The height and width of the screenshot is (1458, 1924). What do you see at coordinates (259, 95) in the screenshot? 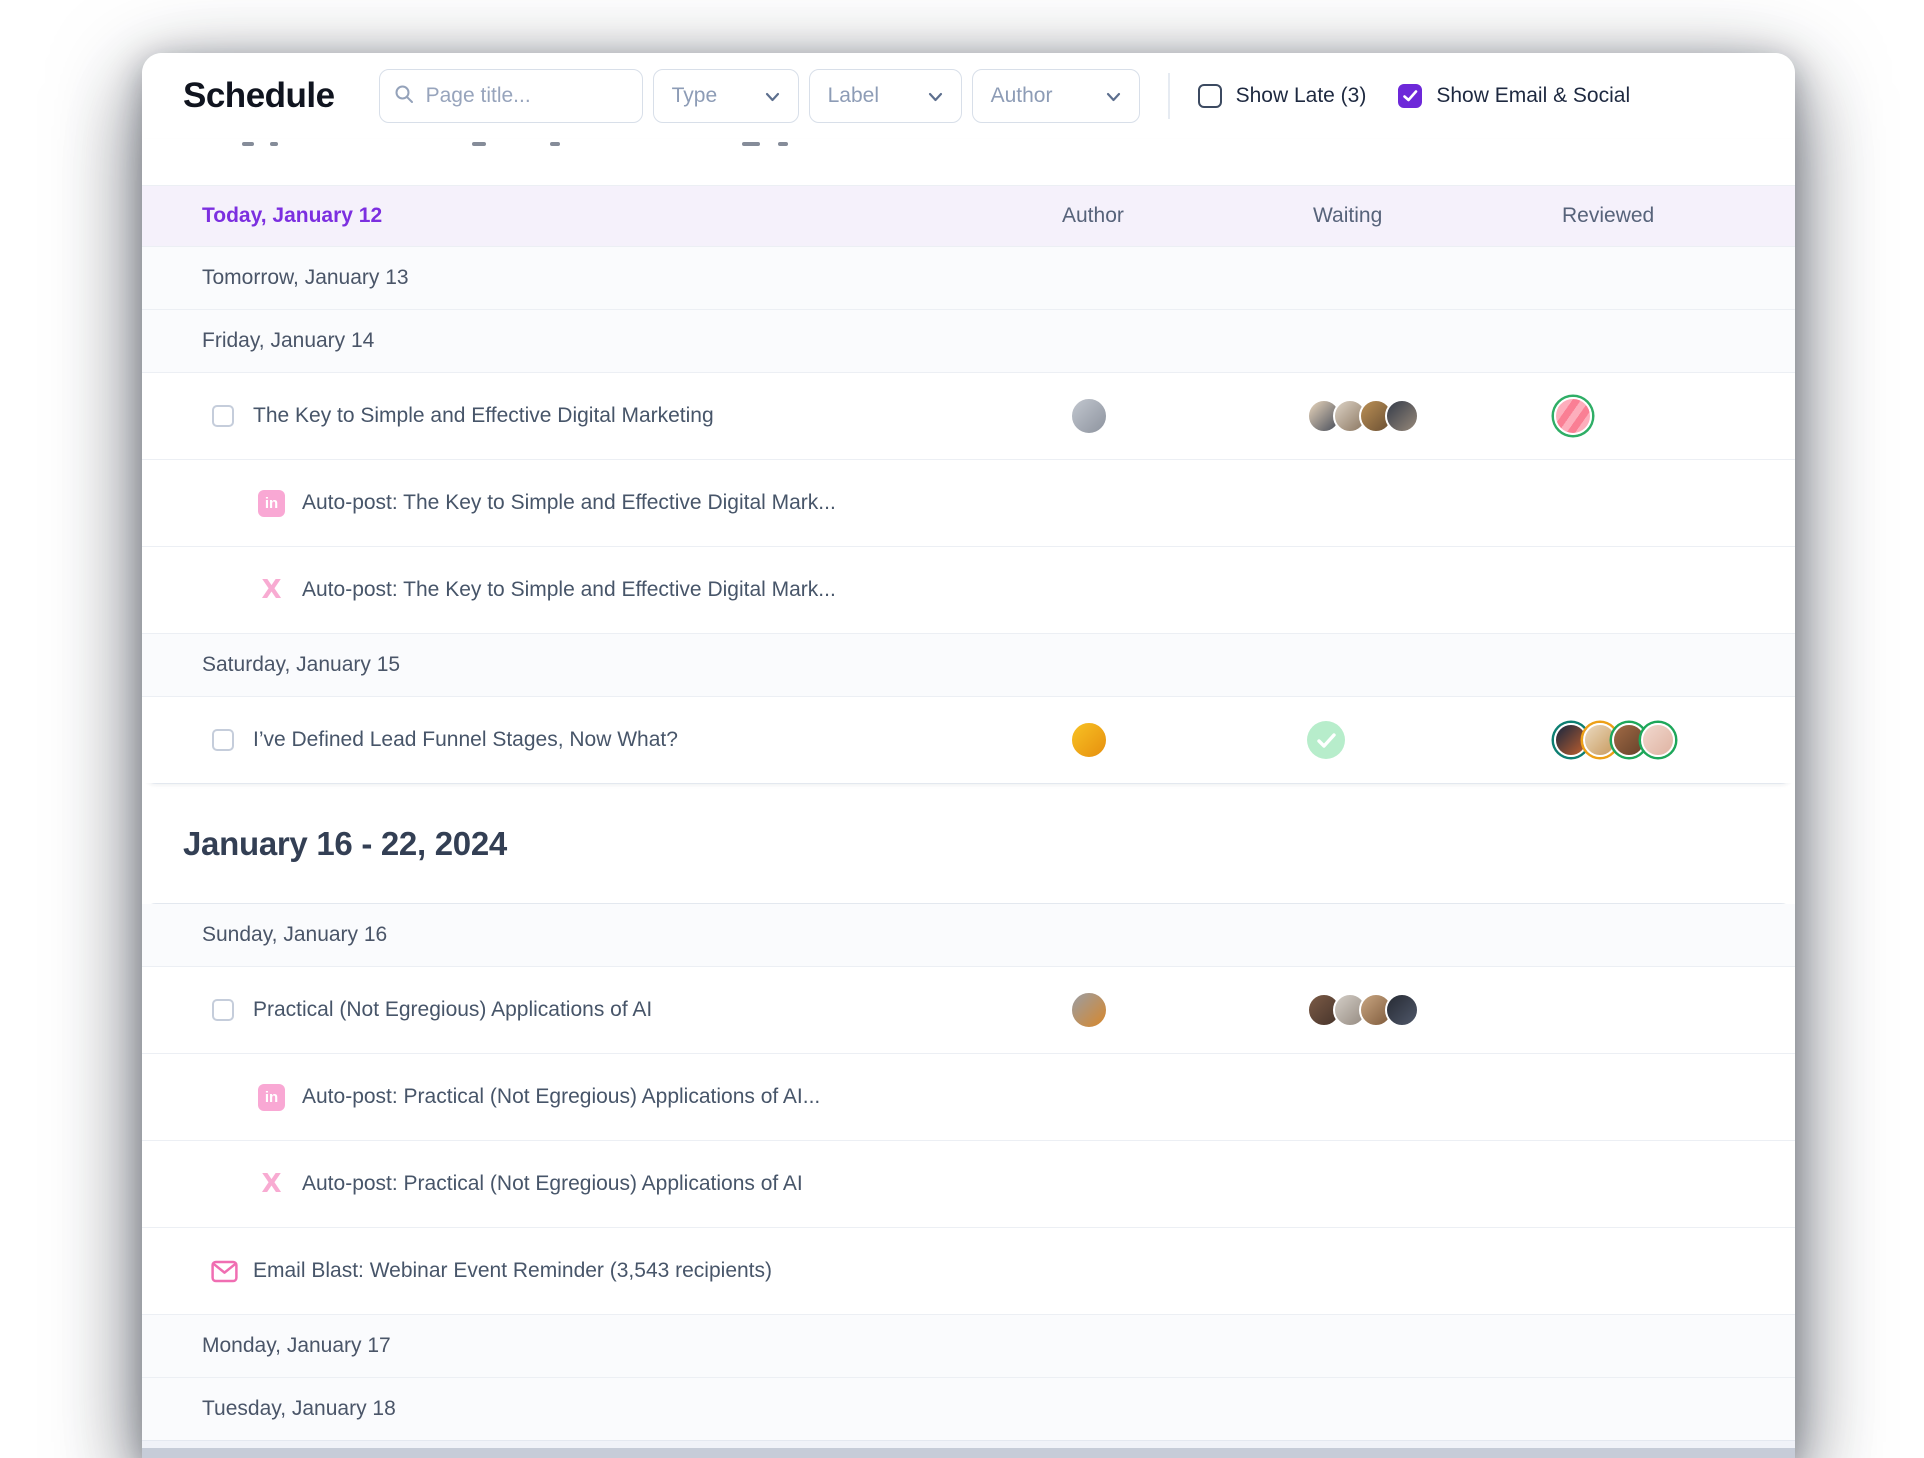
I see `page-title: Schedule` at bounding box center [259, 95].